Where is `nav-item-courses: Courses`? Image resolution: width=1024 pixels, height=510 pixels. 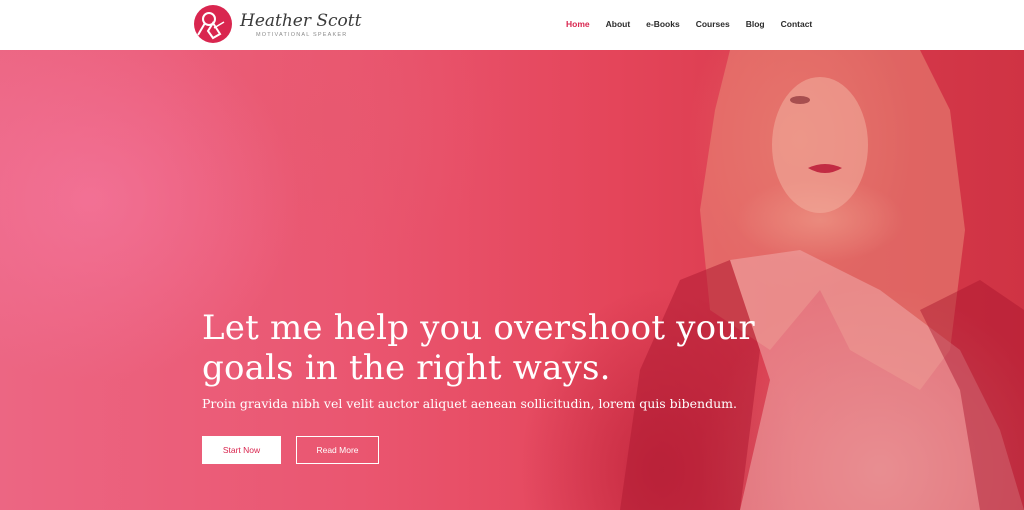
nav-item-courses: Courses is located at coordinates (713, 24).